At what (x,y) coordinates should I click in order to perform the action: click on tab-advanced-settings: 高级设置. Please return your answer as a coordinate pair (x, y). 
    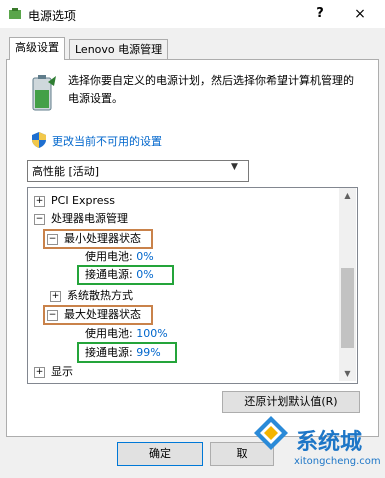
    Looking at the image, I should click on (37, 48).